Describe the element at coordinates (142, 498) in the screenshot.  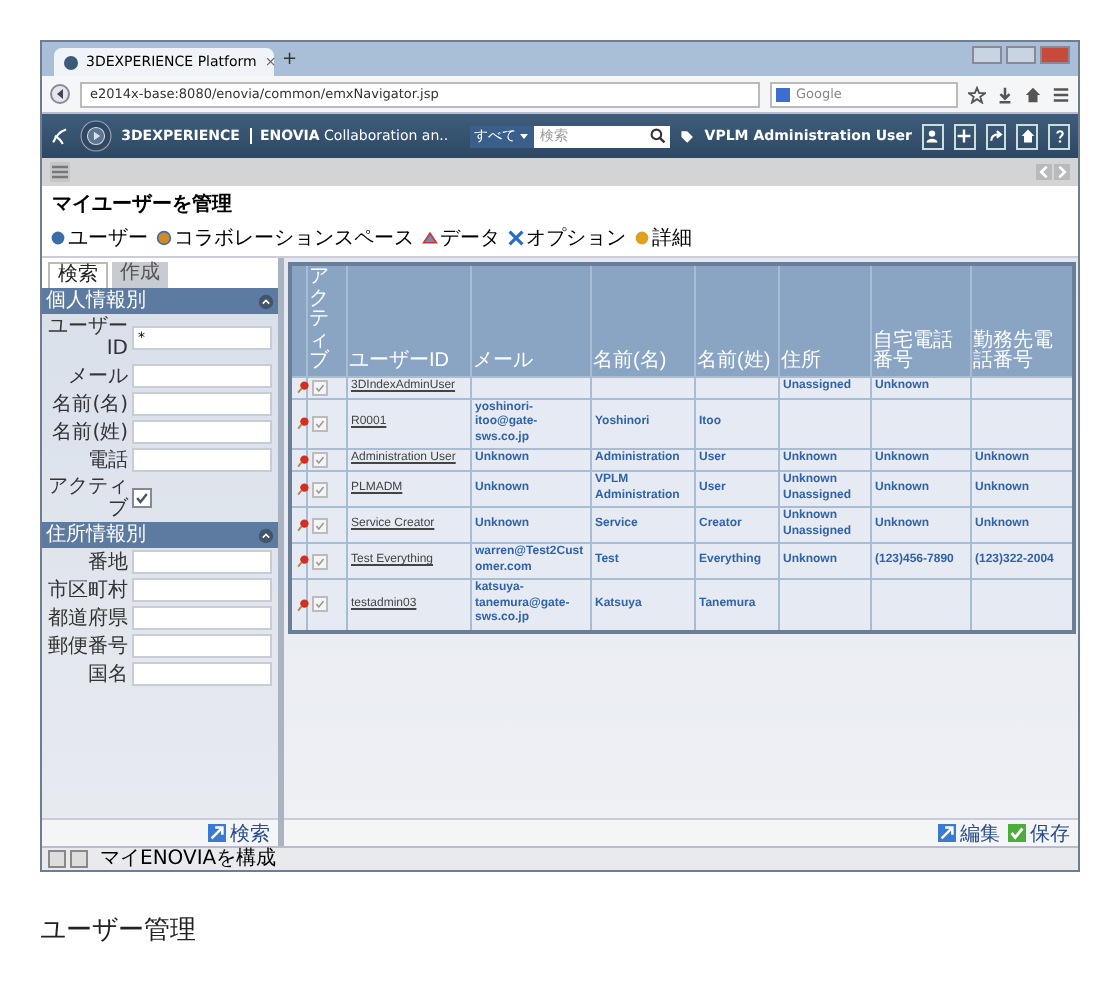
I see `checkbox` at that location.